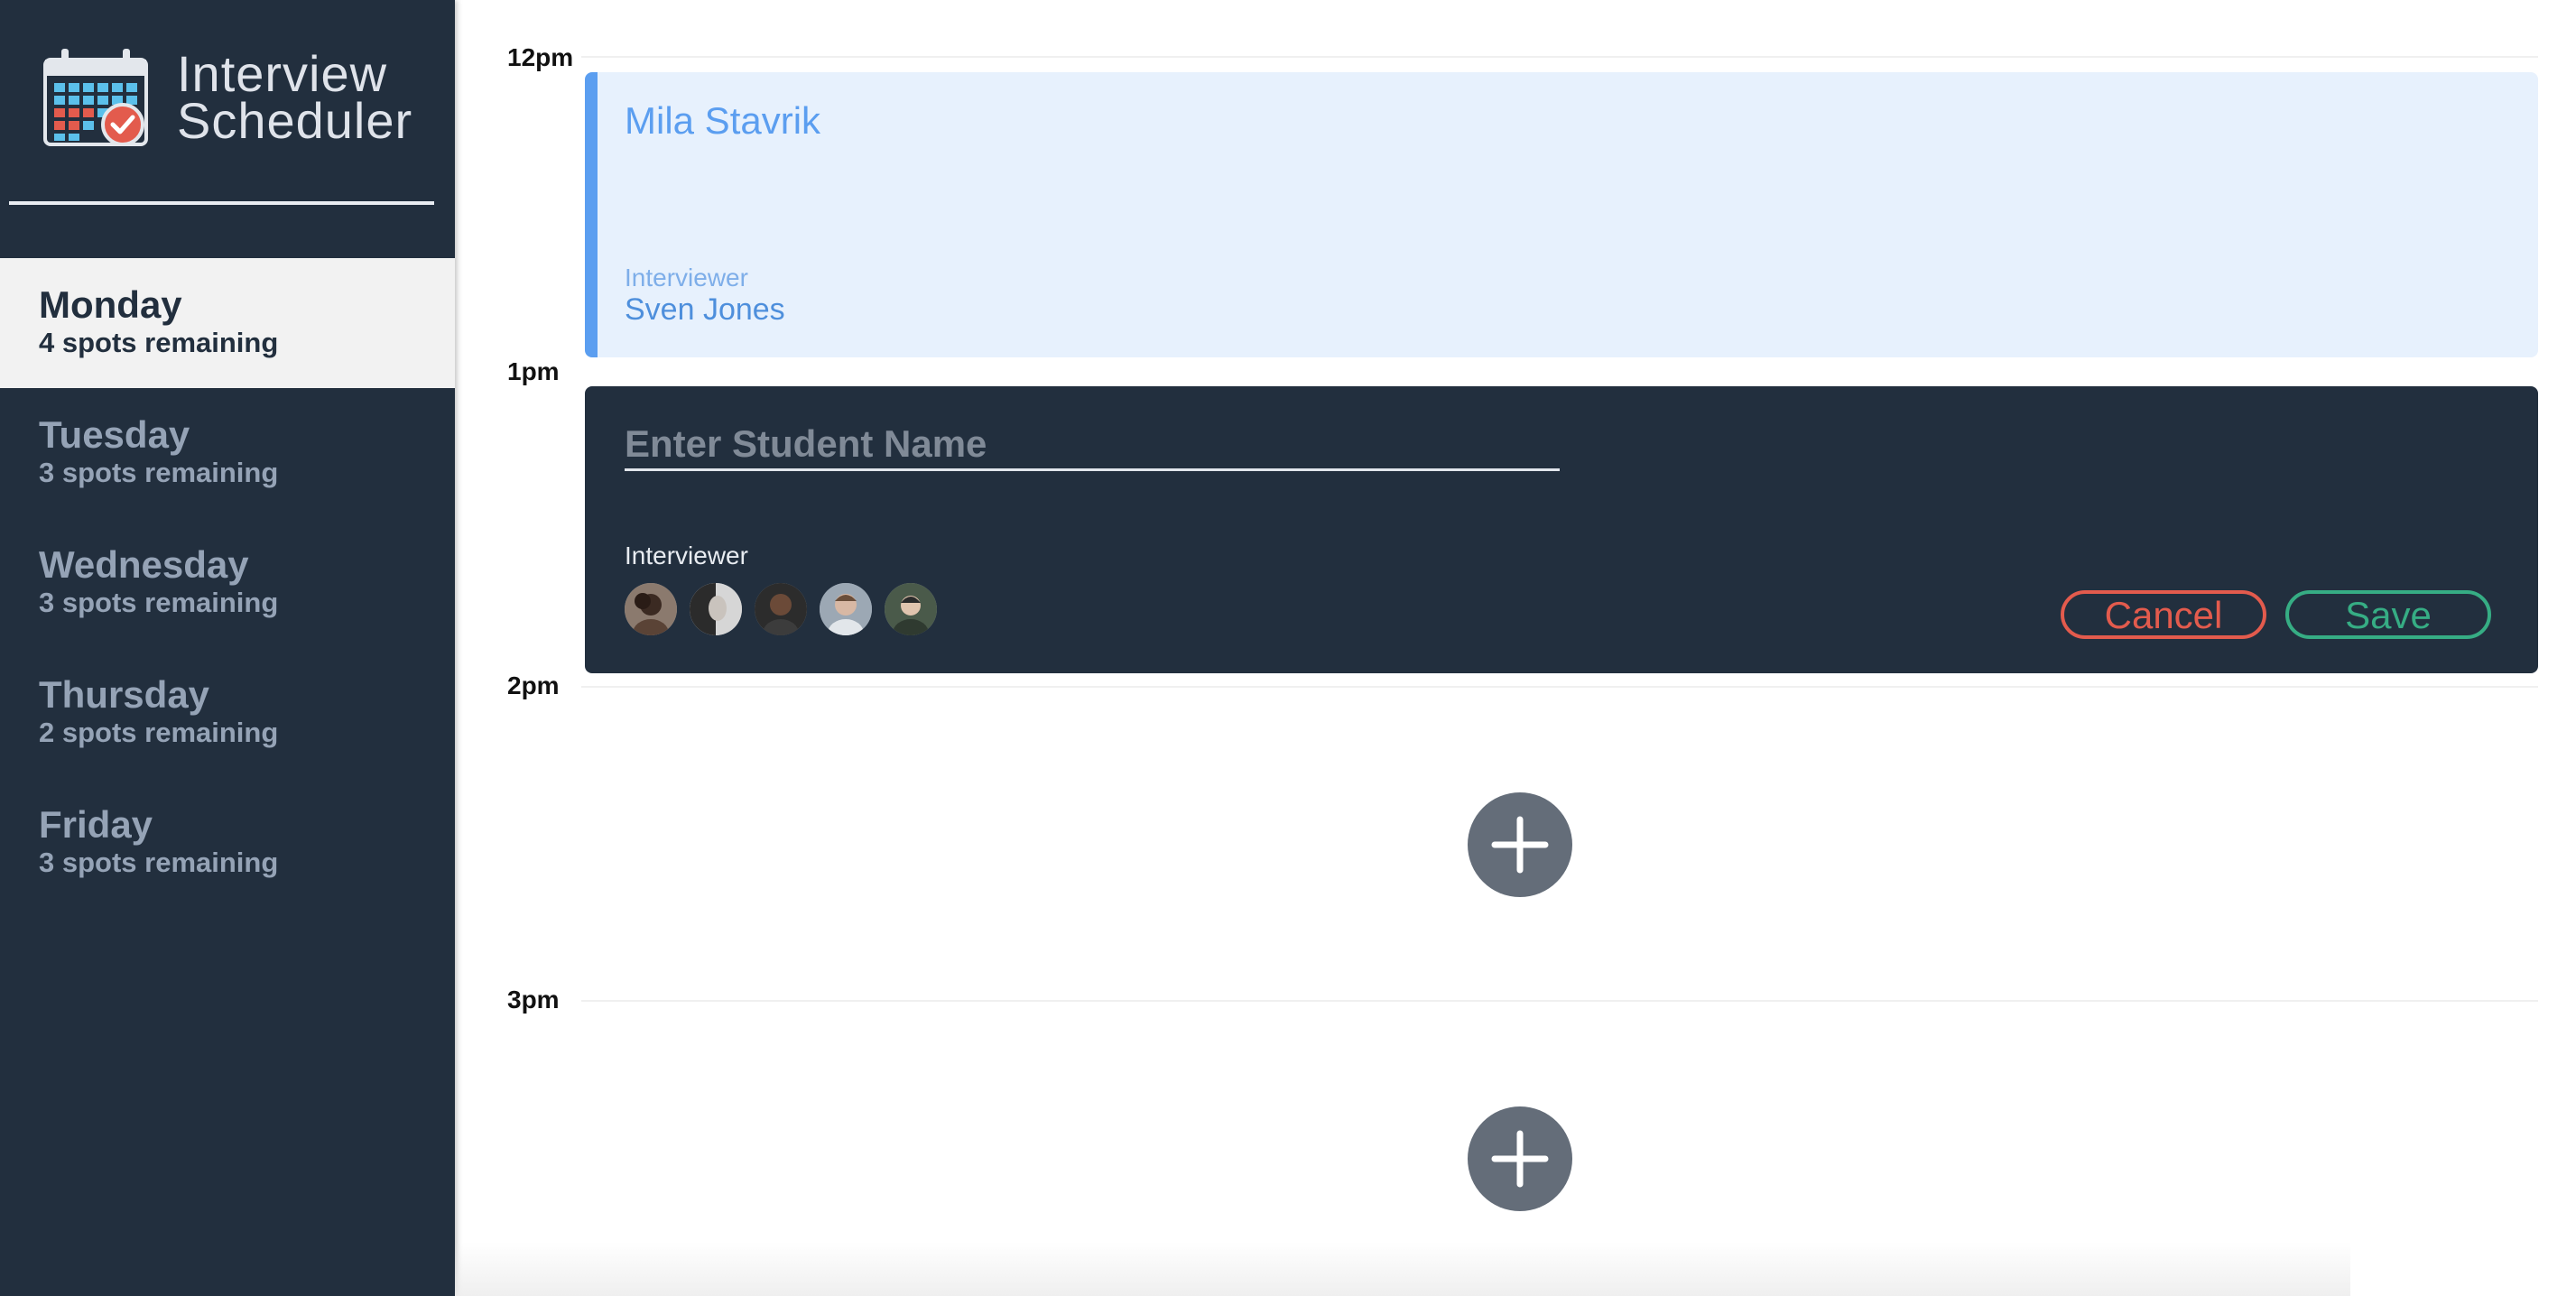 Image resolution: width=2576 pixels, height=1296 pixels. I want to click on bottom-shadow, so click(1402, 1269).